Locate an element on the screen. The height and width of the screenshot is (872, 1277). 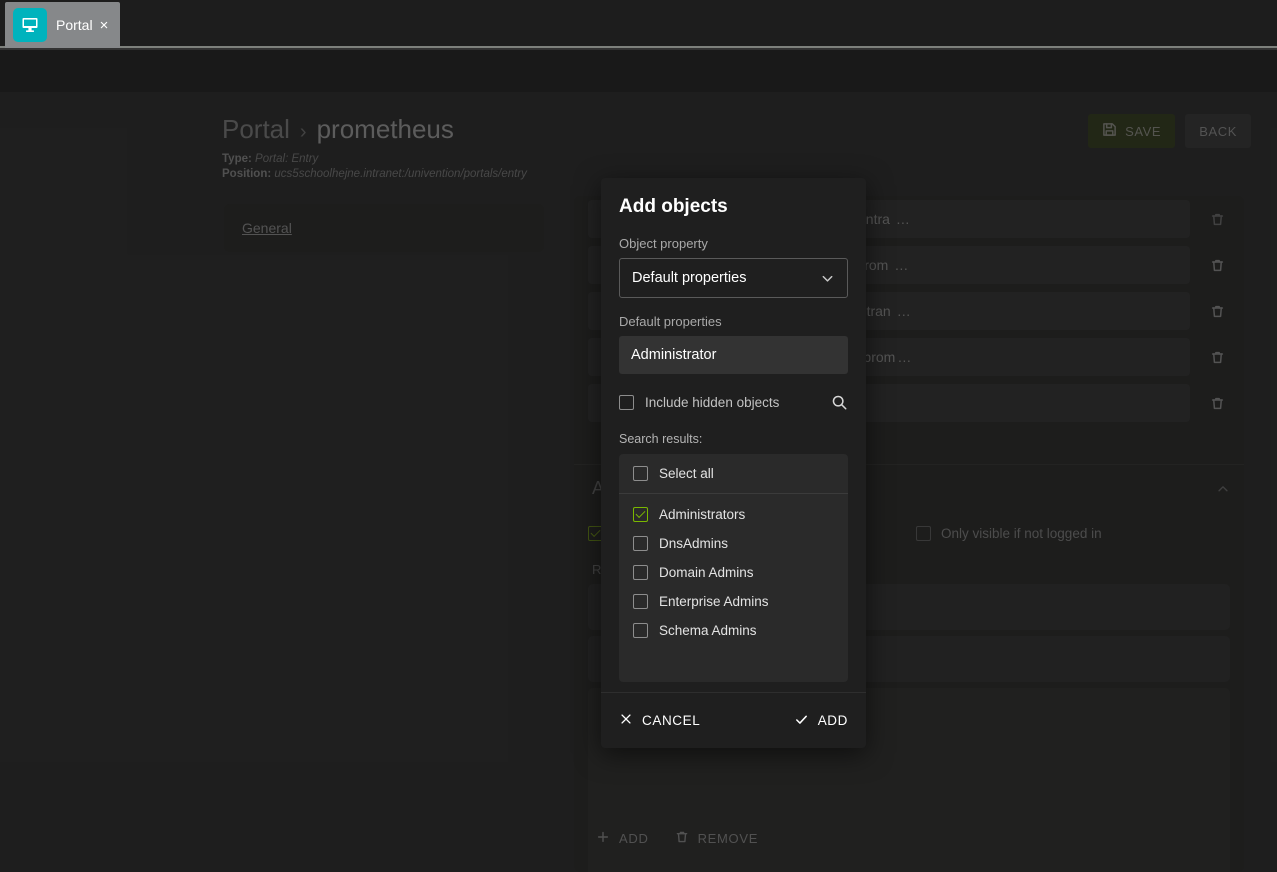
cancel-button-label: CANCEL is located at coordinates (671, 720).